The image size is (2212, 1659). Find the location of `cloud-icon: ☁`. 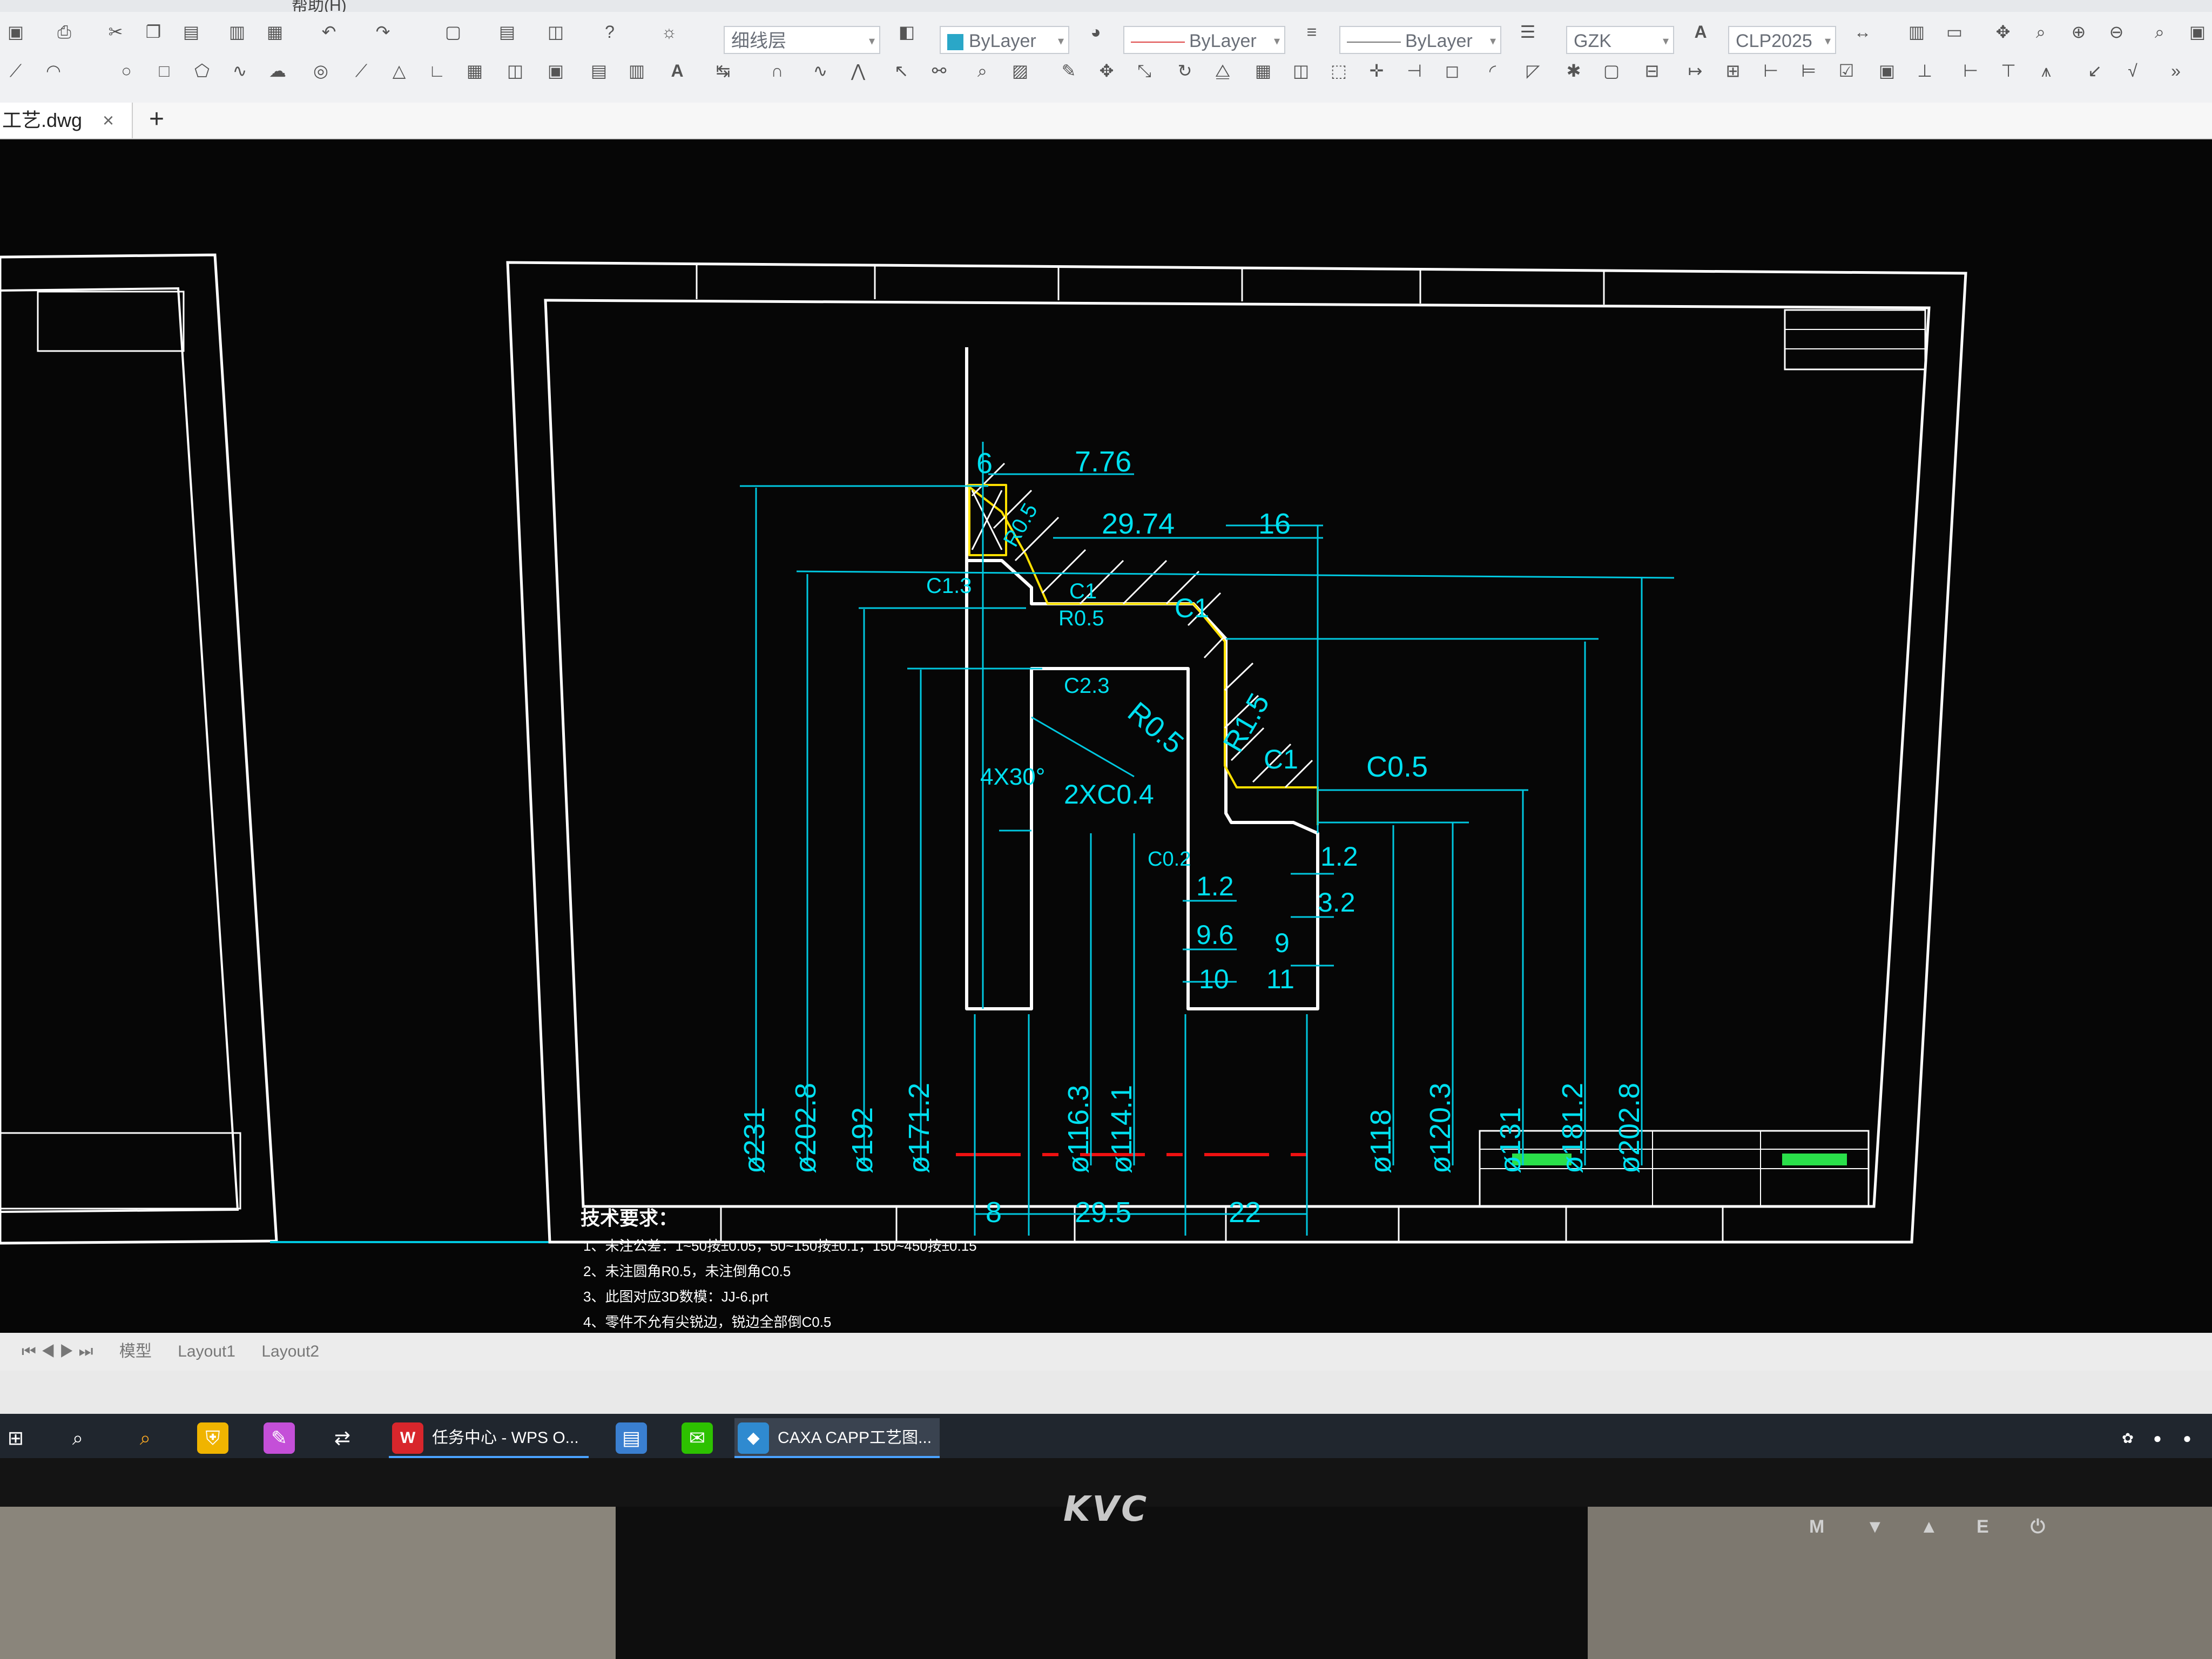

cloud-icon: ☁ is located at coordinates (277, 70).